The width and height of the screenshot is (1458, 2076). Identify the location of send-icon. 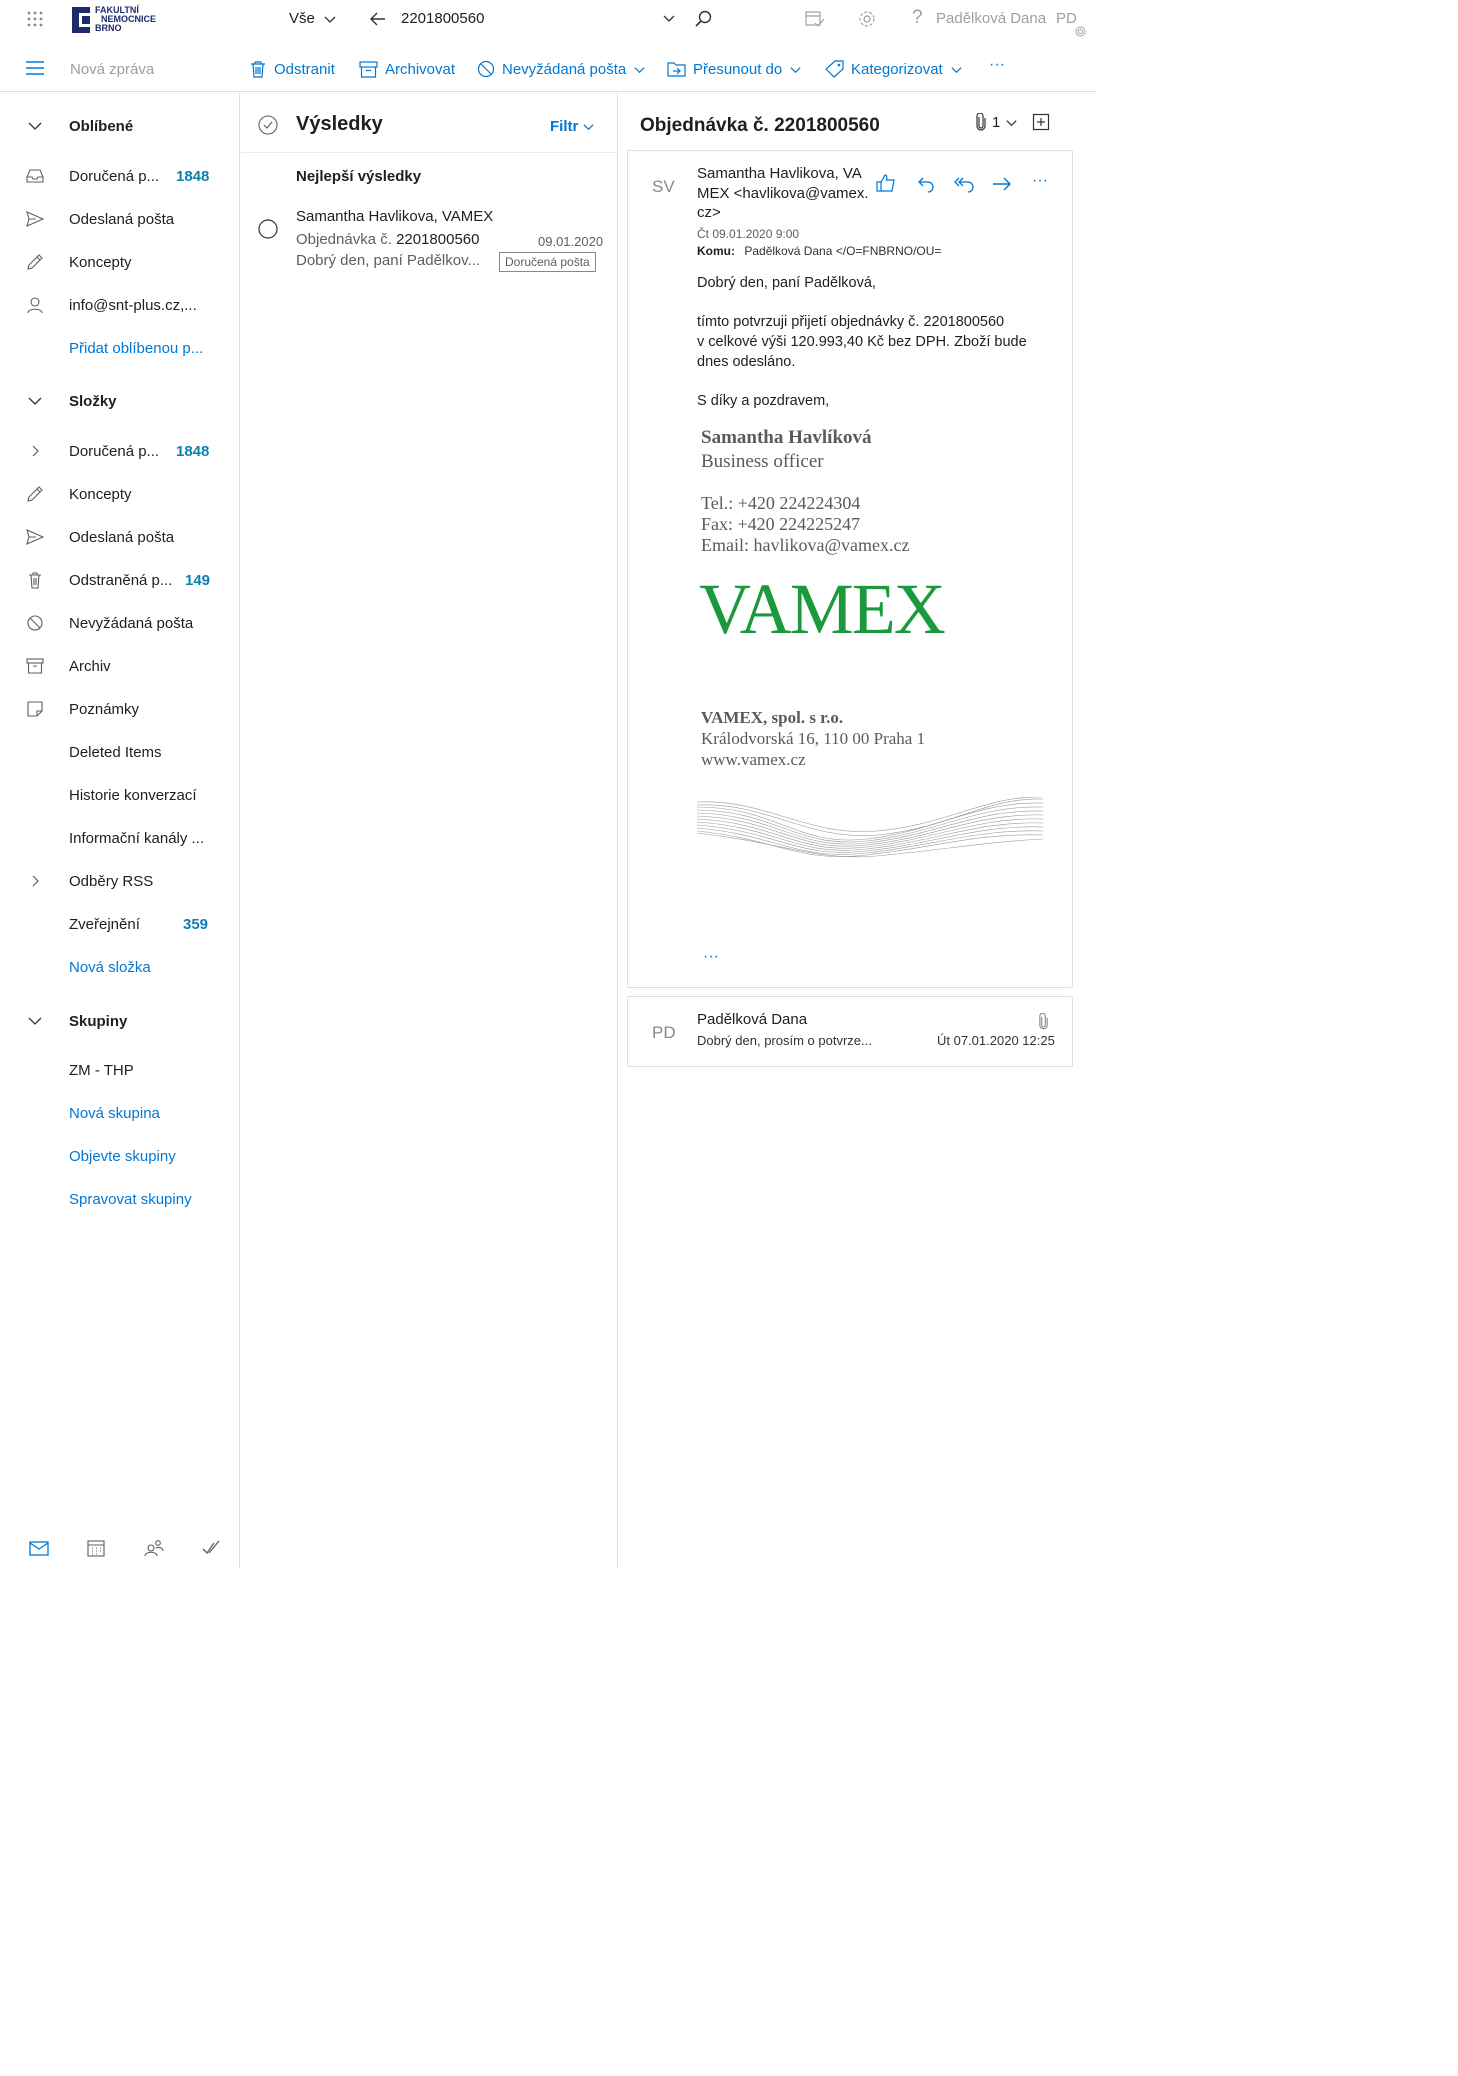
(35, 537).